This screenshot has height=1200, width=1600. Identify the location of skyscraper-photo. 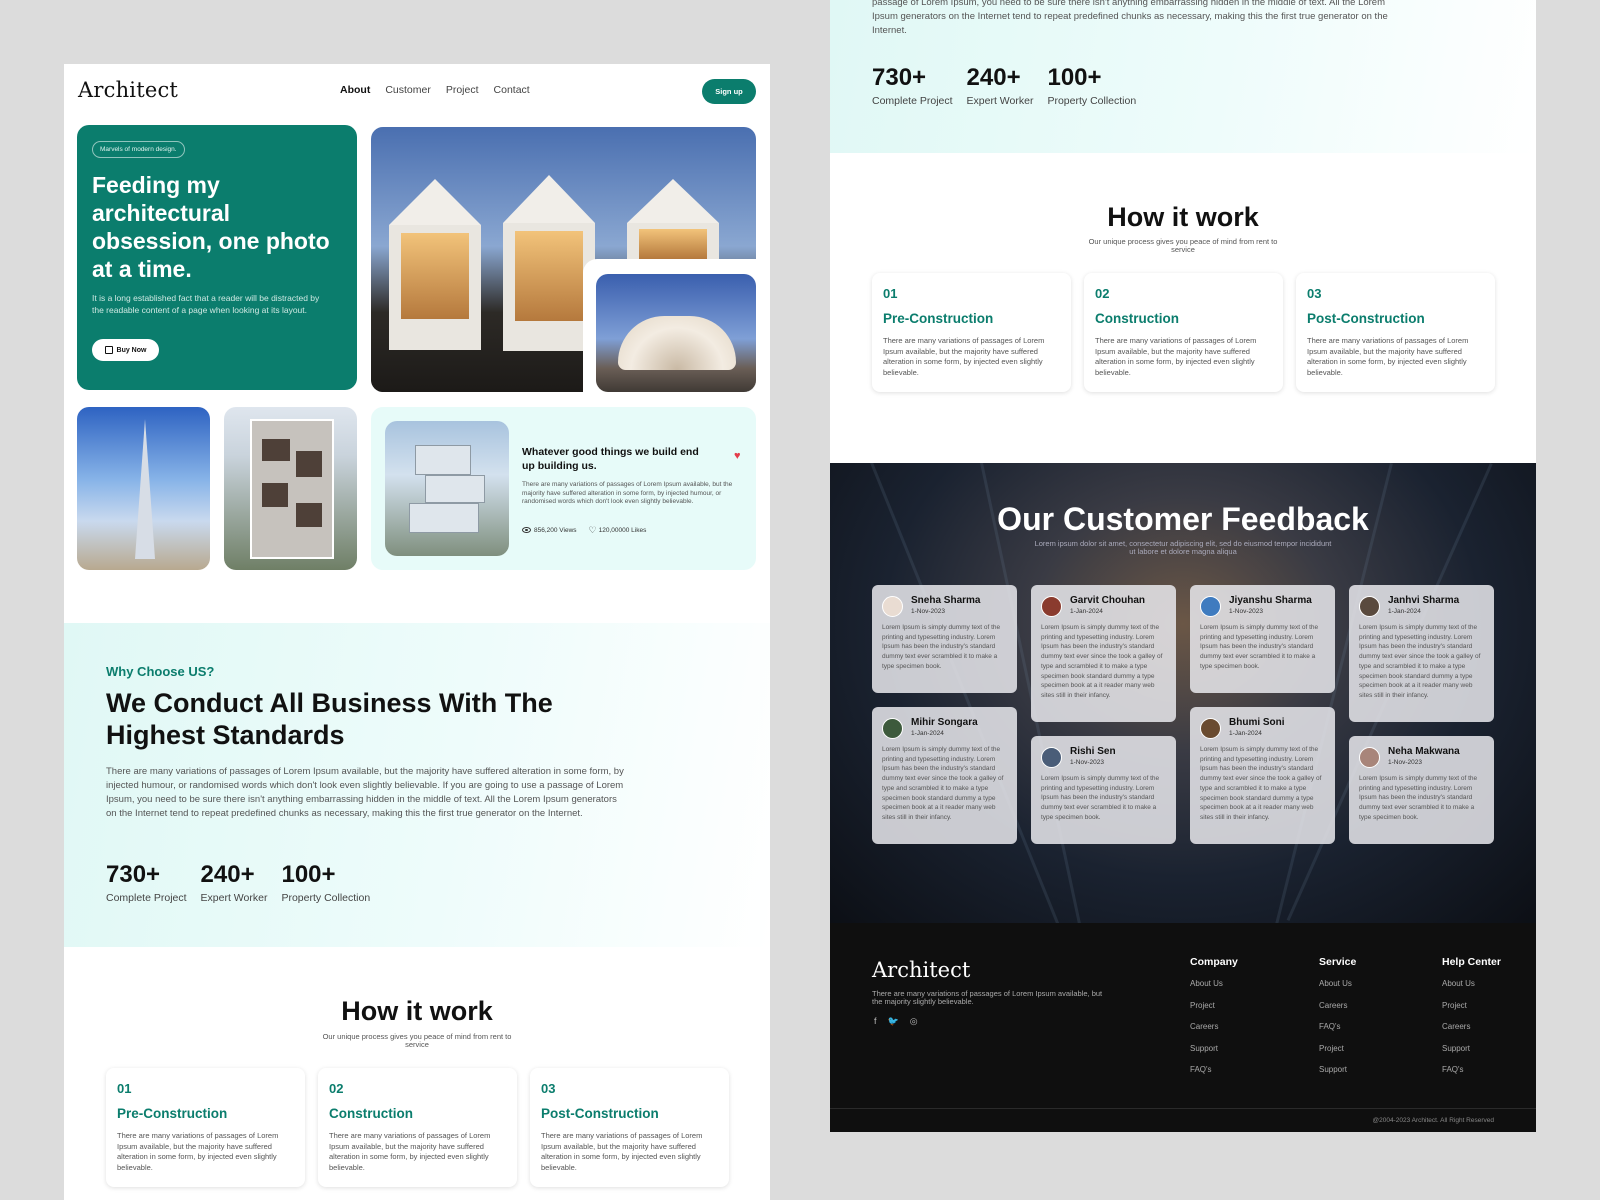
(143, 488).